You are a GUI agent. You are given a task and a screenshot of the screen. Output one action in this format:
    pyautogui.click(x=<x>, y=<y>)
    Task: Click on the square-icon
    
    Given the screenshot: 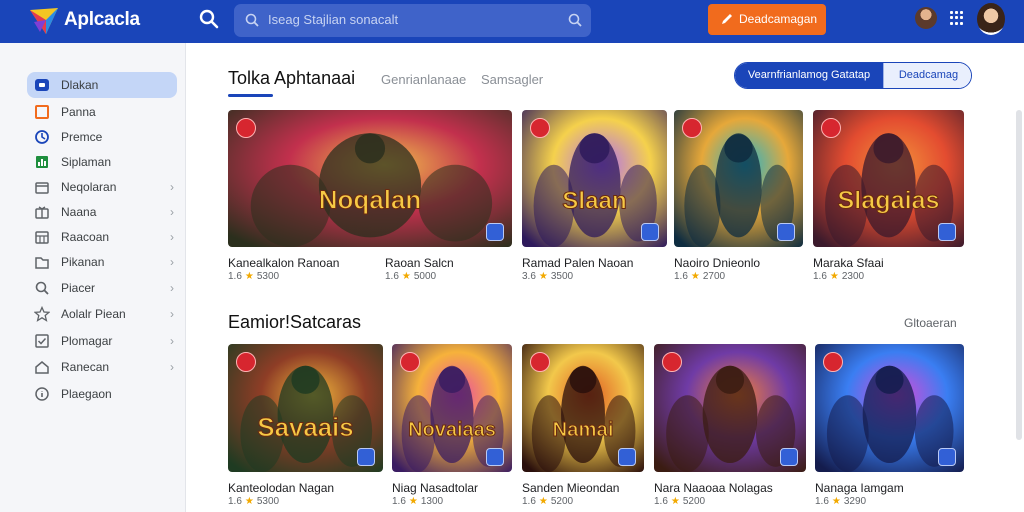 What is the action you would take?
    pyautogui.click(x=42, y=112)
    